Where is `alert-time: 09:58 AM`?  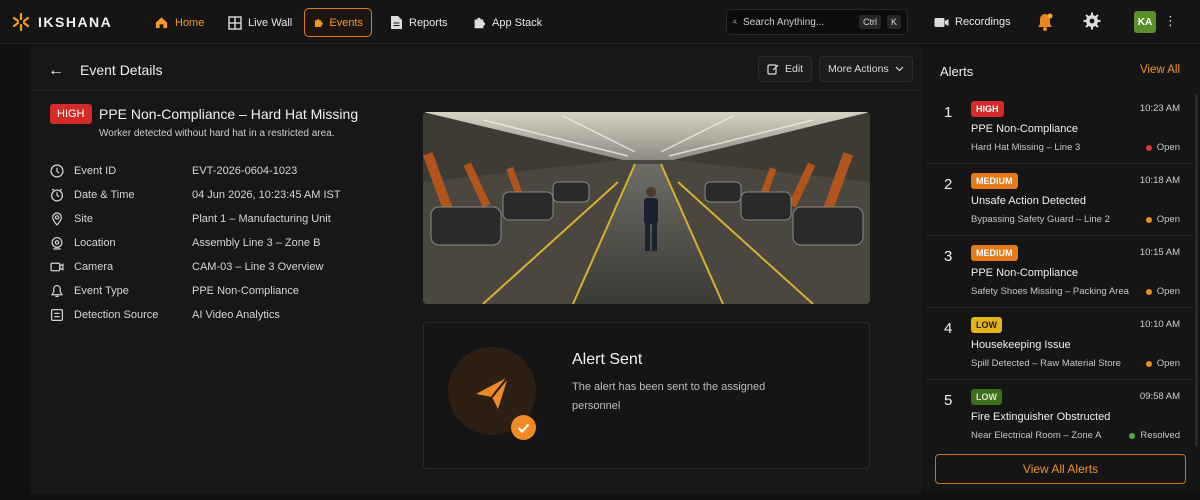 alert-time: 09:58 AM is located at coordinates (1159, 396).